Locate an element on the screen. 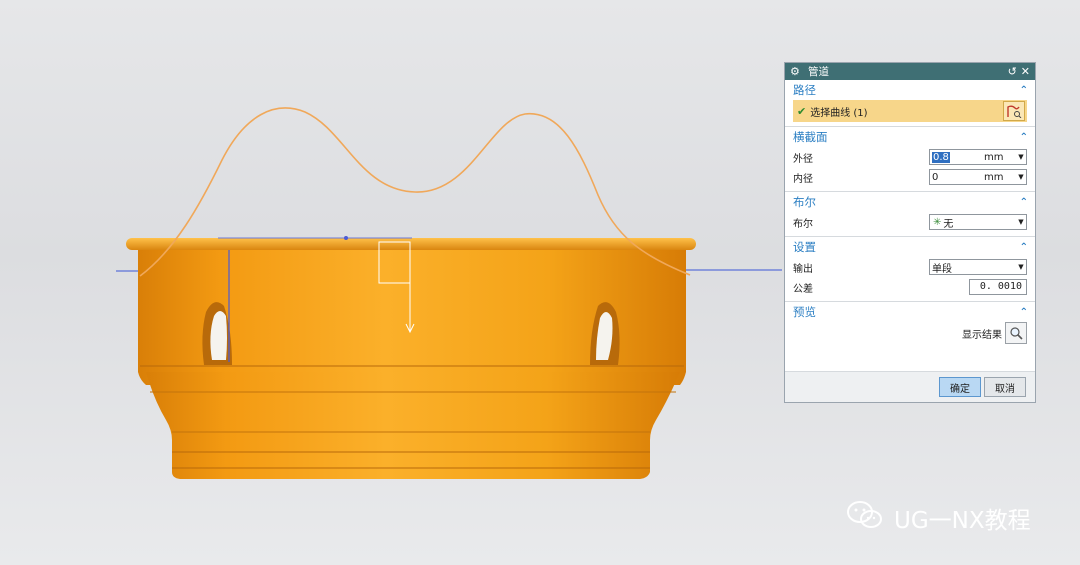 The height and width of the screenshot is (565, 1080). gear-icon: ⚙ is located at coordinates (795, 71).